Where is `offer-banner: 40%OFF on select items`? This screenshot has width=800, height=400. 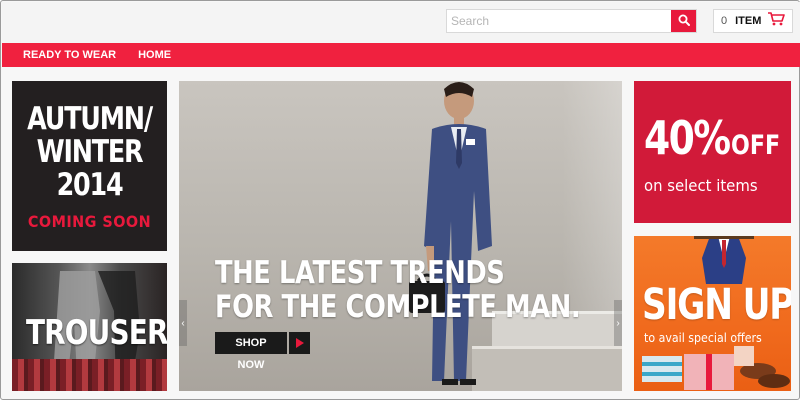 offer-banner: 40%OFF on select items is located at coordinates (712, 152).